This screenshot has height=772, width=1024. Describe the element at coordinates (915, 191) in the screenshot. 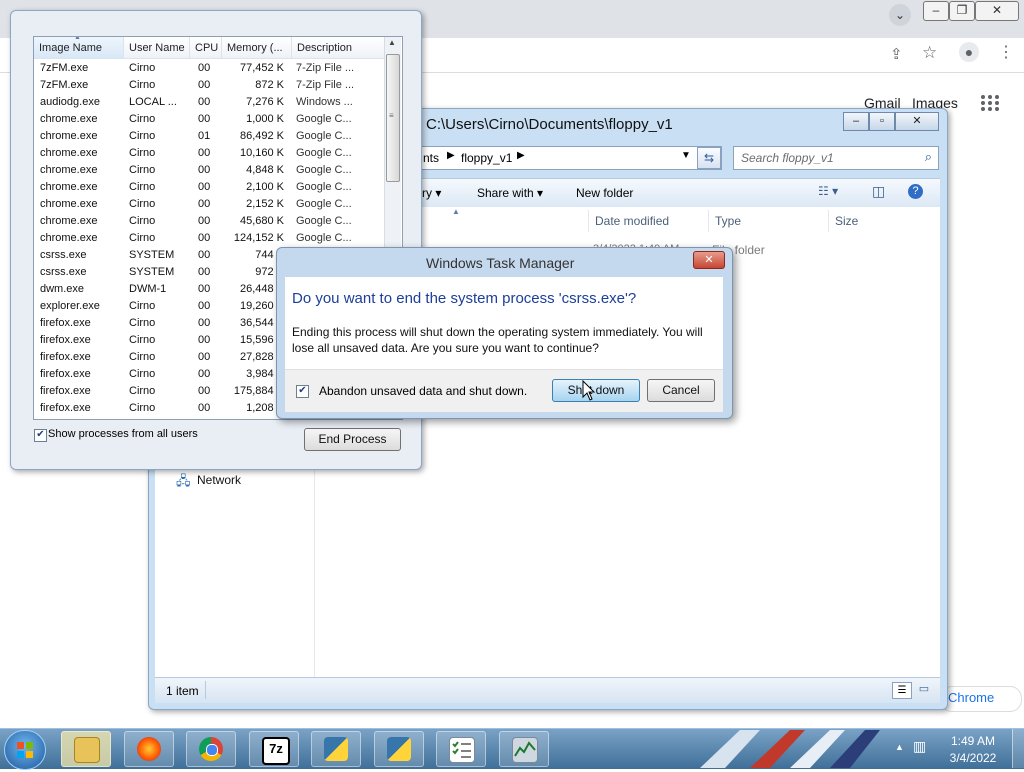

I see `help-icon: ?` at that location.